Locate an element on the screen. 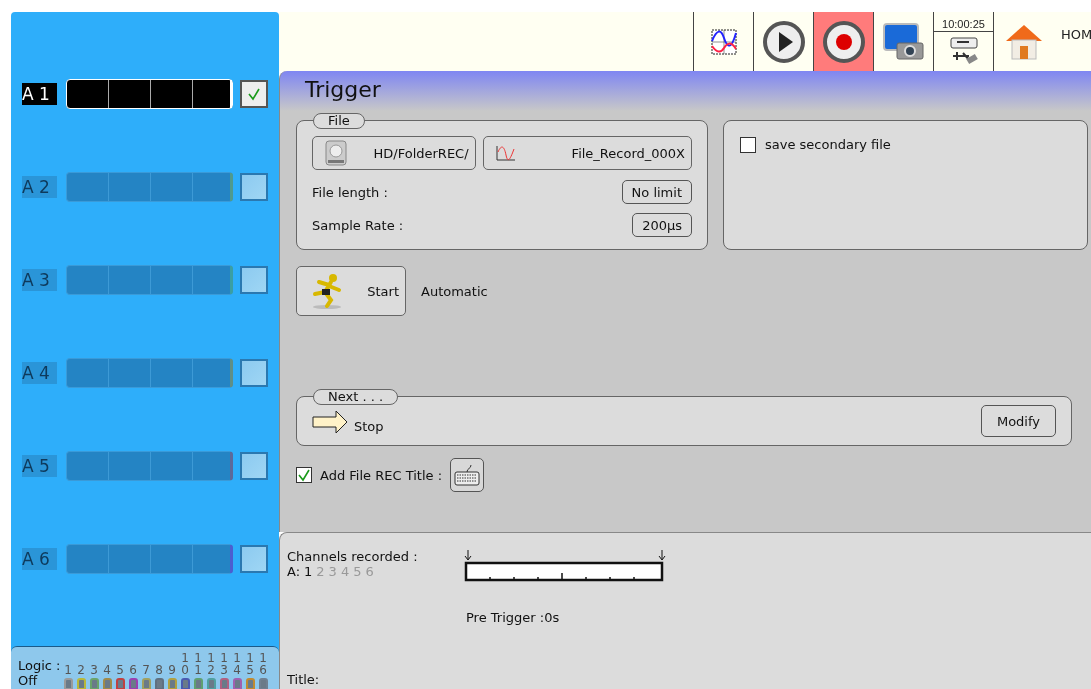 The width and height of the screenshot is (1091, 689). panel-title: Trigger is located at coordinates (343, 90).